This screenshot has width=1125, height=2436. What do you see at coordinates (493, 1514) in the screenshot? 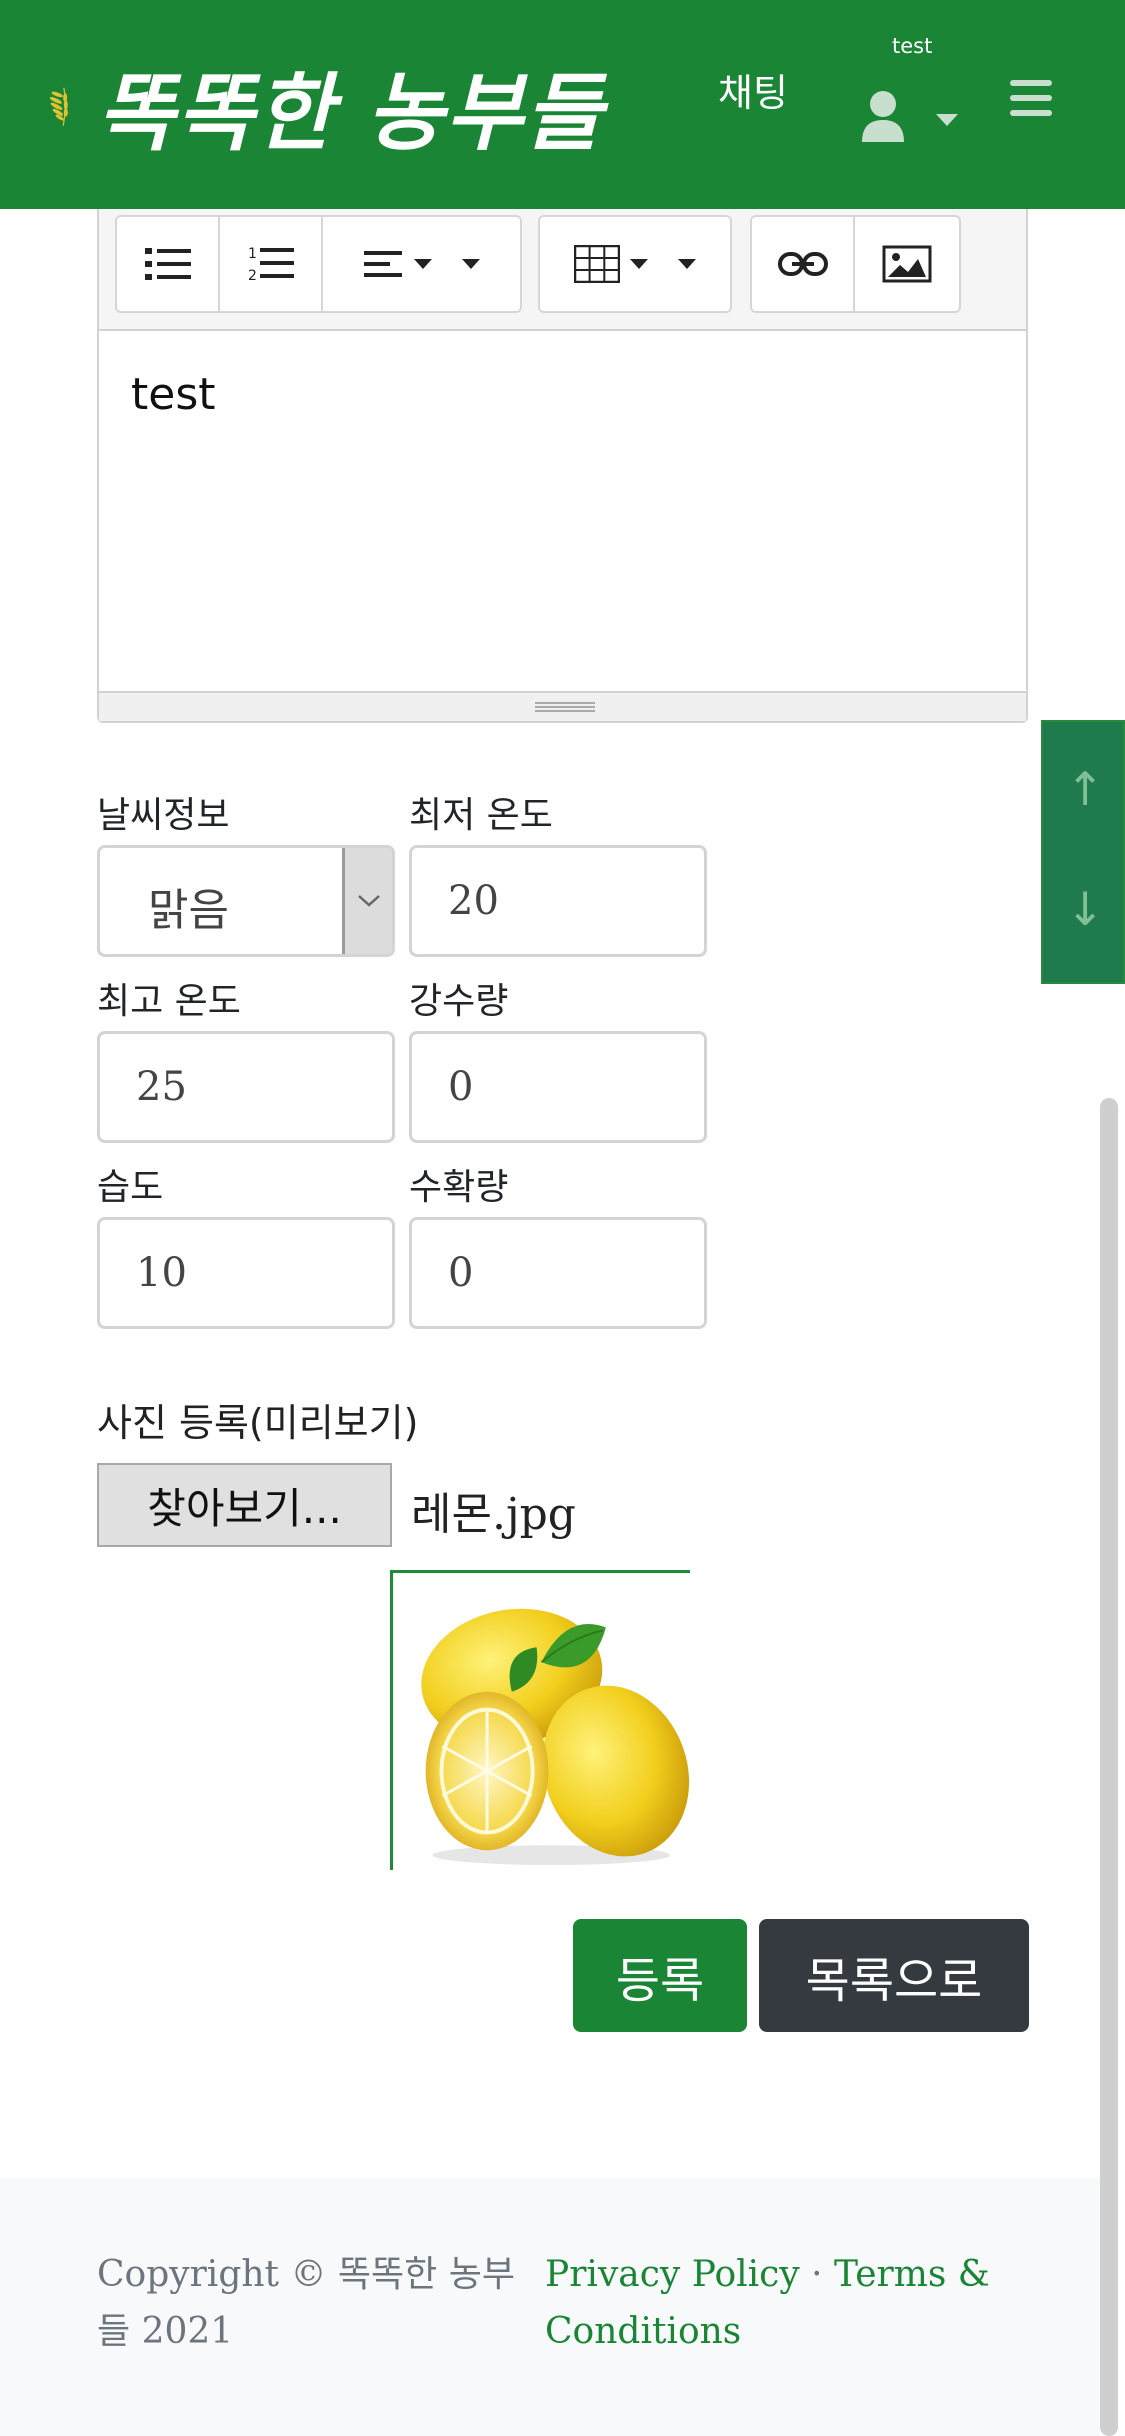
I see `file-name: 레몬.jpg` at bounding box center [493, 1514].